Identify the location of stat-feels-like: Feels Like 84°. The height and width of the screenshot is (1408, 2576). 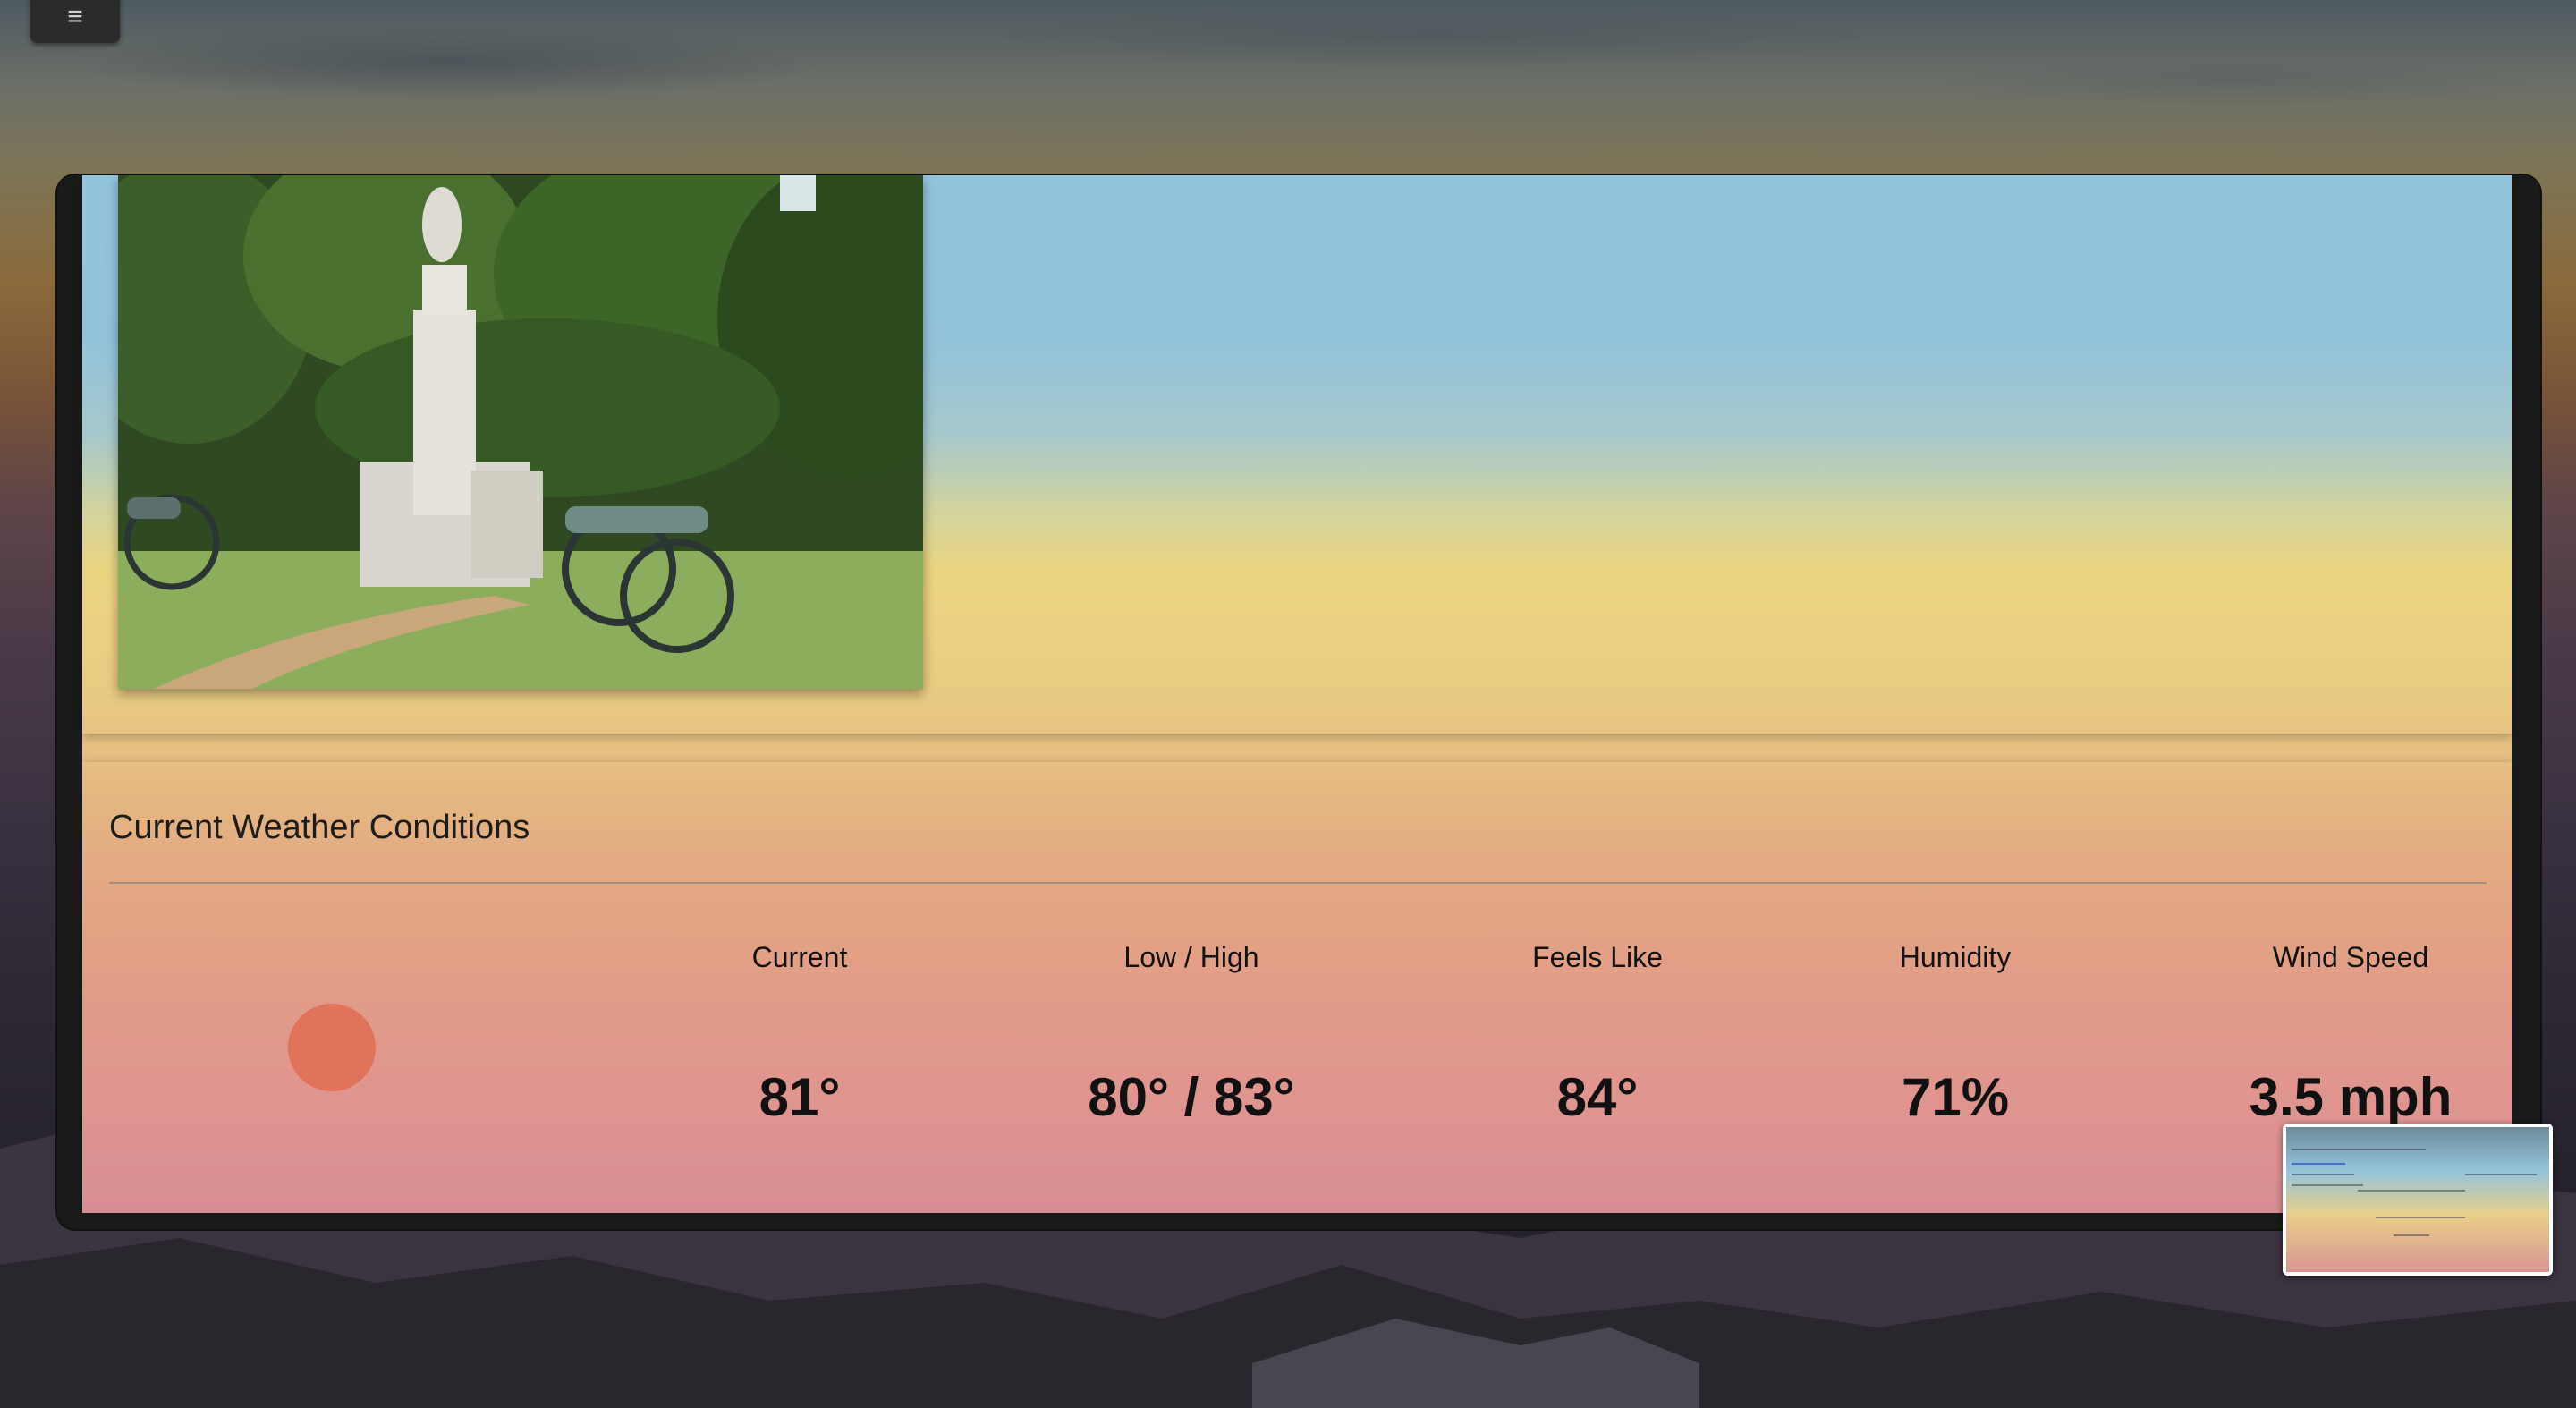
(1597, 1035).